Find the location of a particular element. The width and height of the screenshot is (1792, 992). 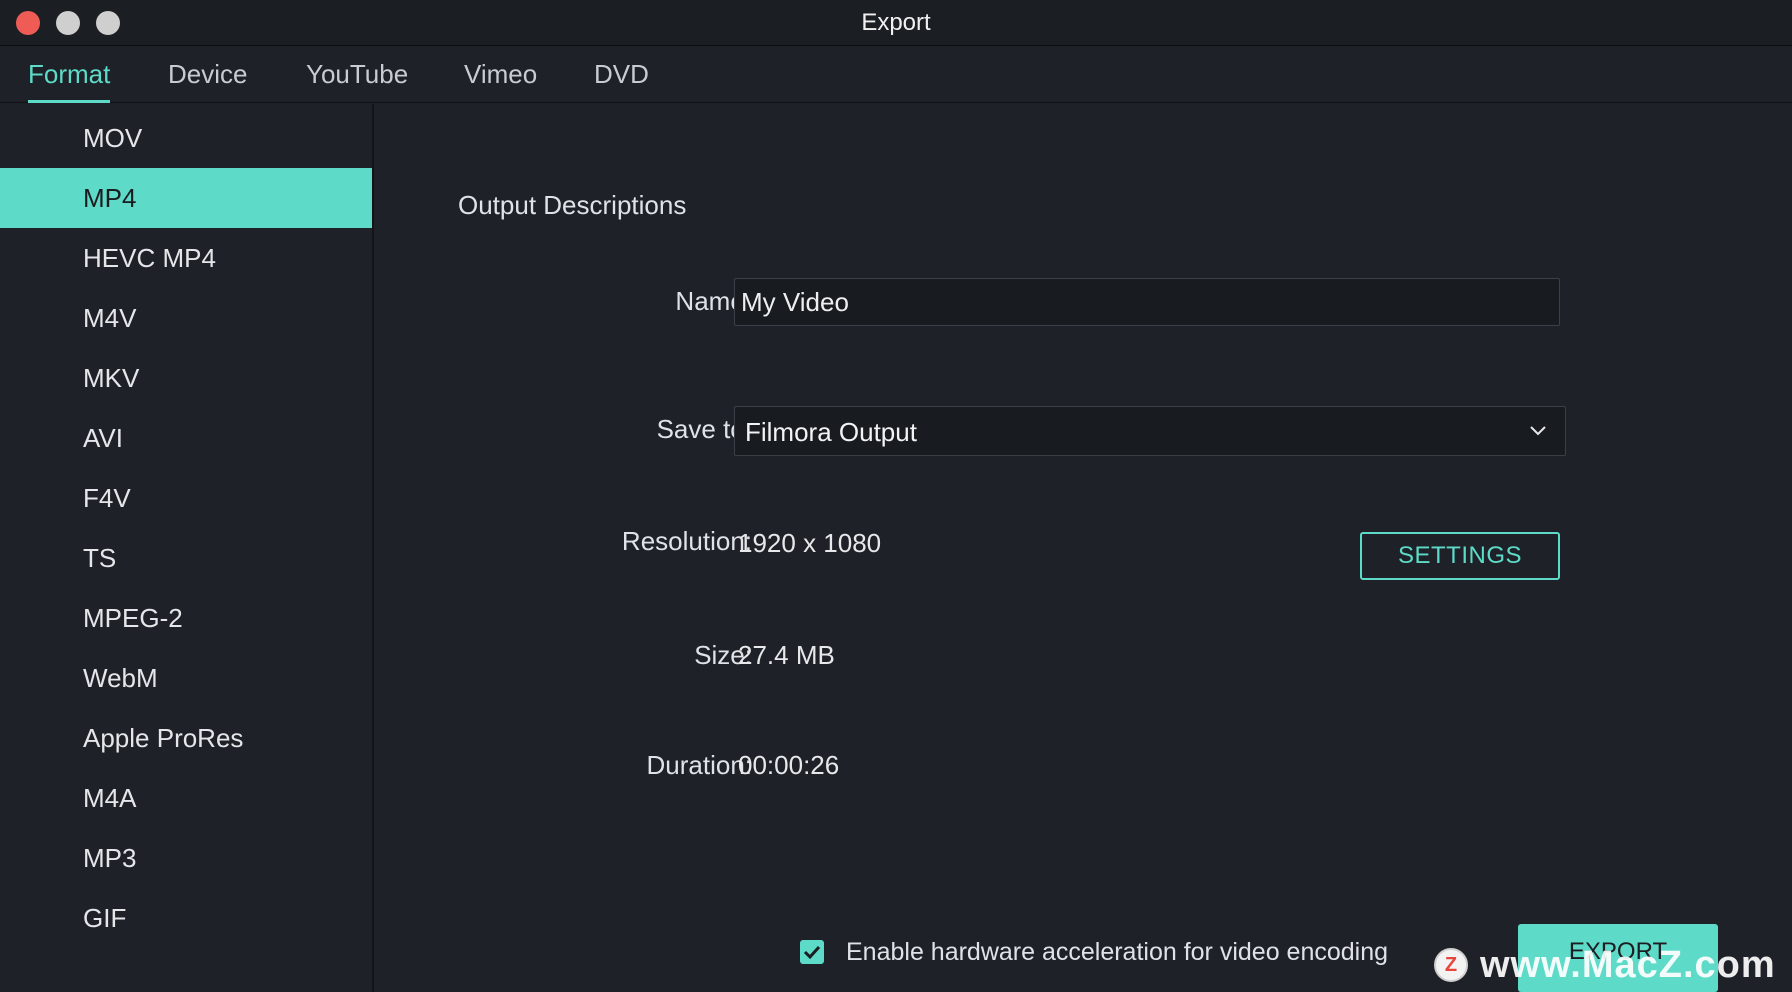

resolution-label: Resolution: is located at coordinates (686, 541).